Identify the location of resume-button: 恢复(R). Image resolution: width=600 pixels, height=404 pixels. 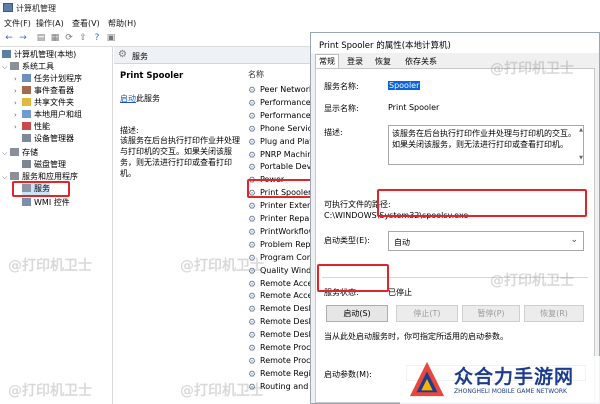
(554, 313).